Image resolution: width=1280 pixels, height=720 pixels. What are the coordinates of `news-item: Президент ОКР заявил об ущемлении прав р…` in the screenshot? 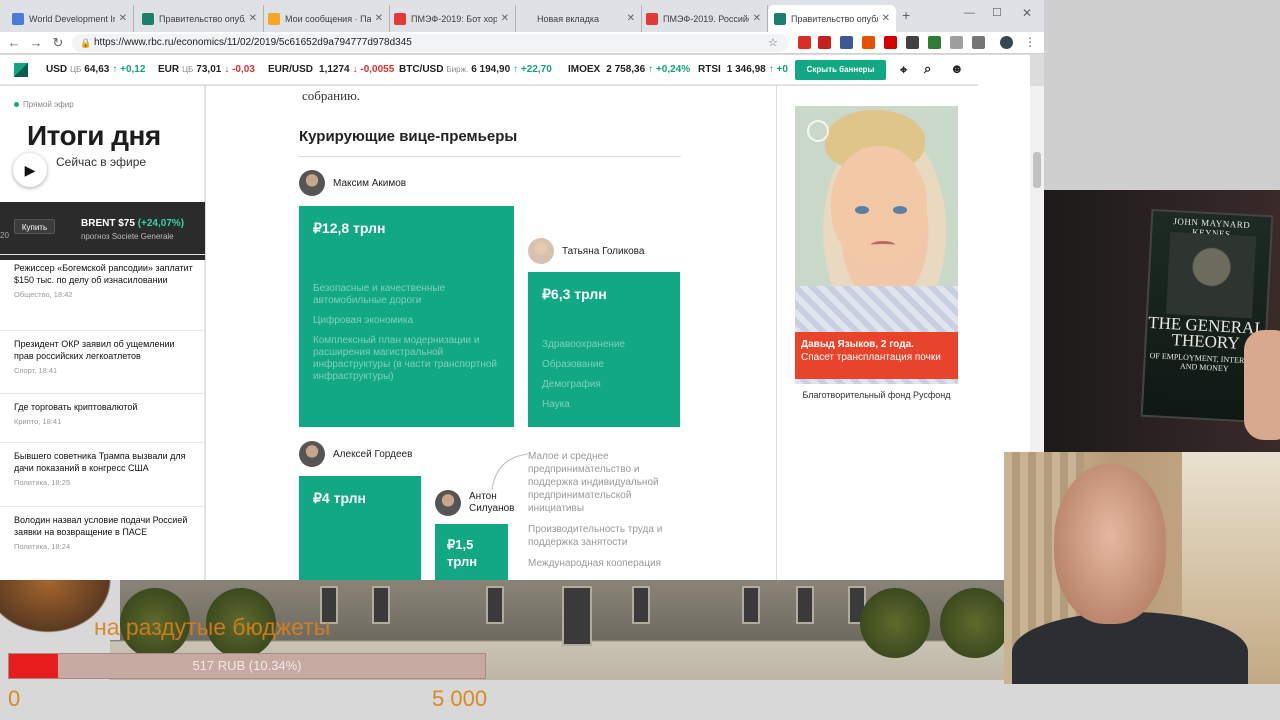 It's located at (104, 357).